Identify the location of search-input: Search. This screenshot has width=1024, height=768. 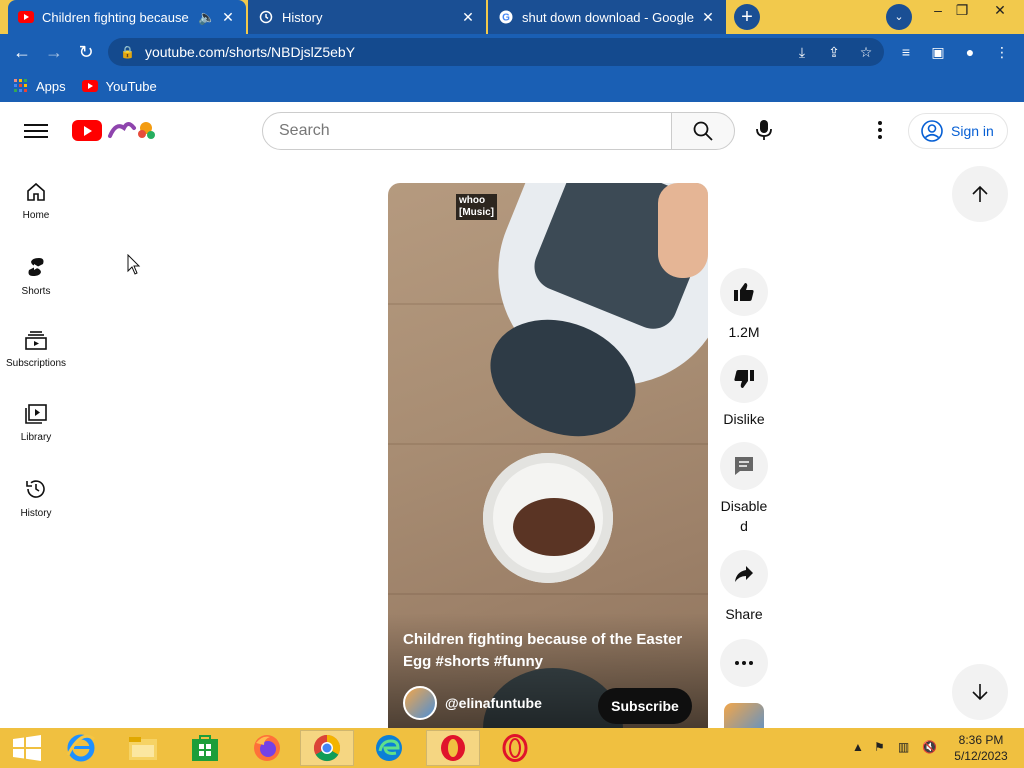
(467, 131).